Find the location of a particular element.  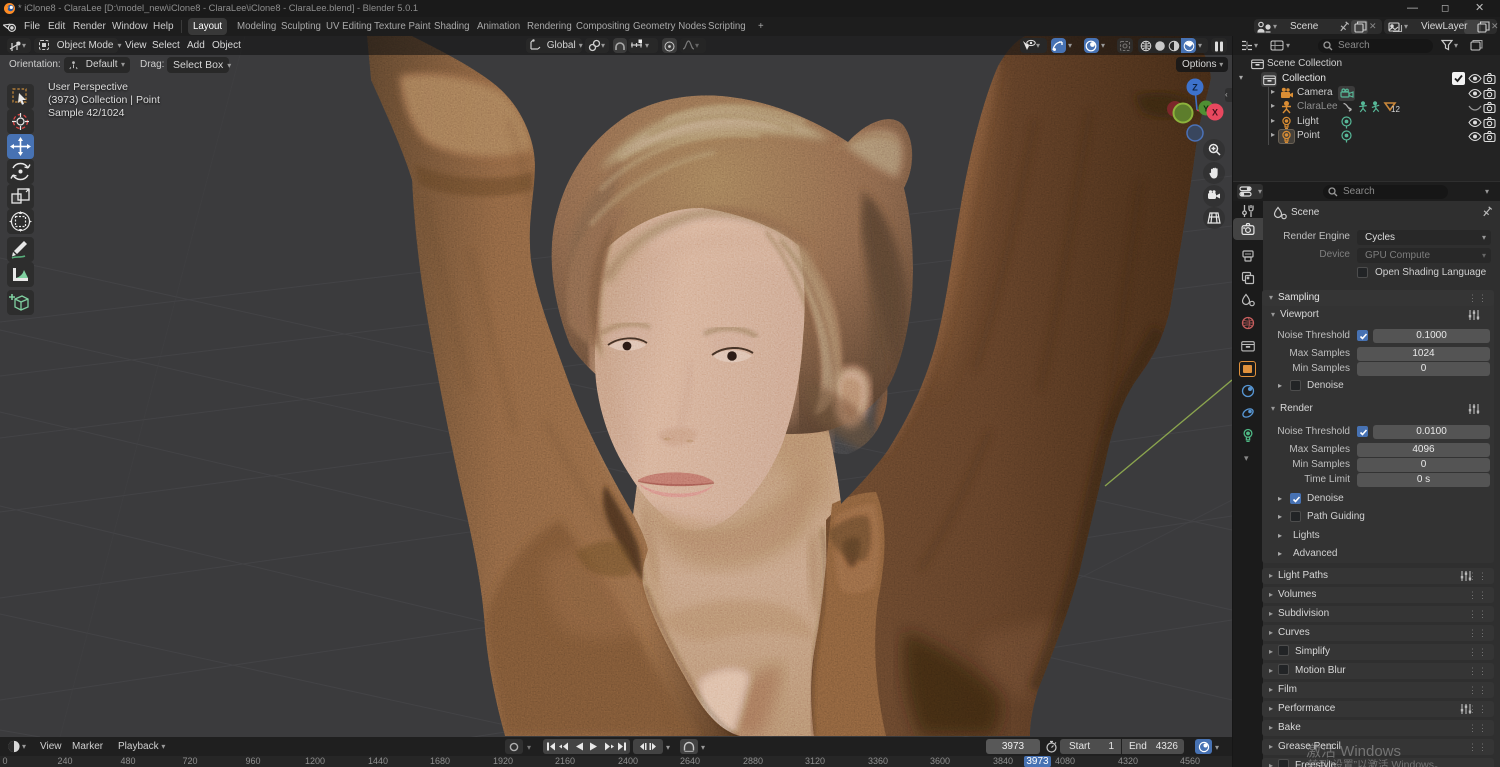

svg-text: Z is located at coordinates (1195, 88).